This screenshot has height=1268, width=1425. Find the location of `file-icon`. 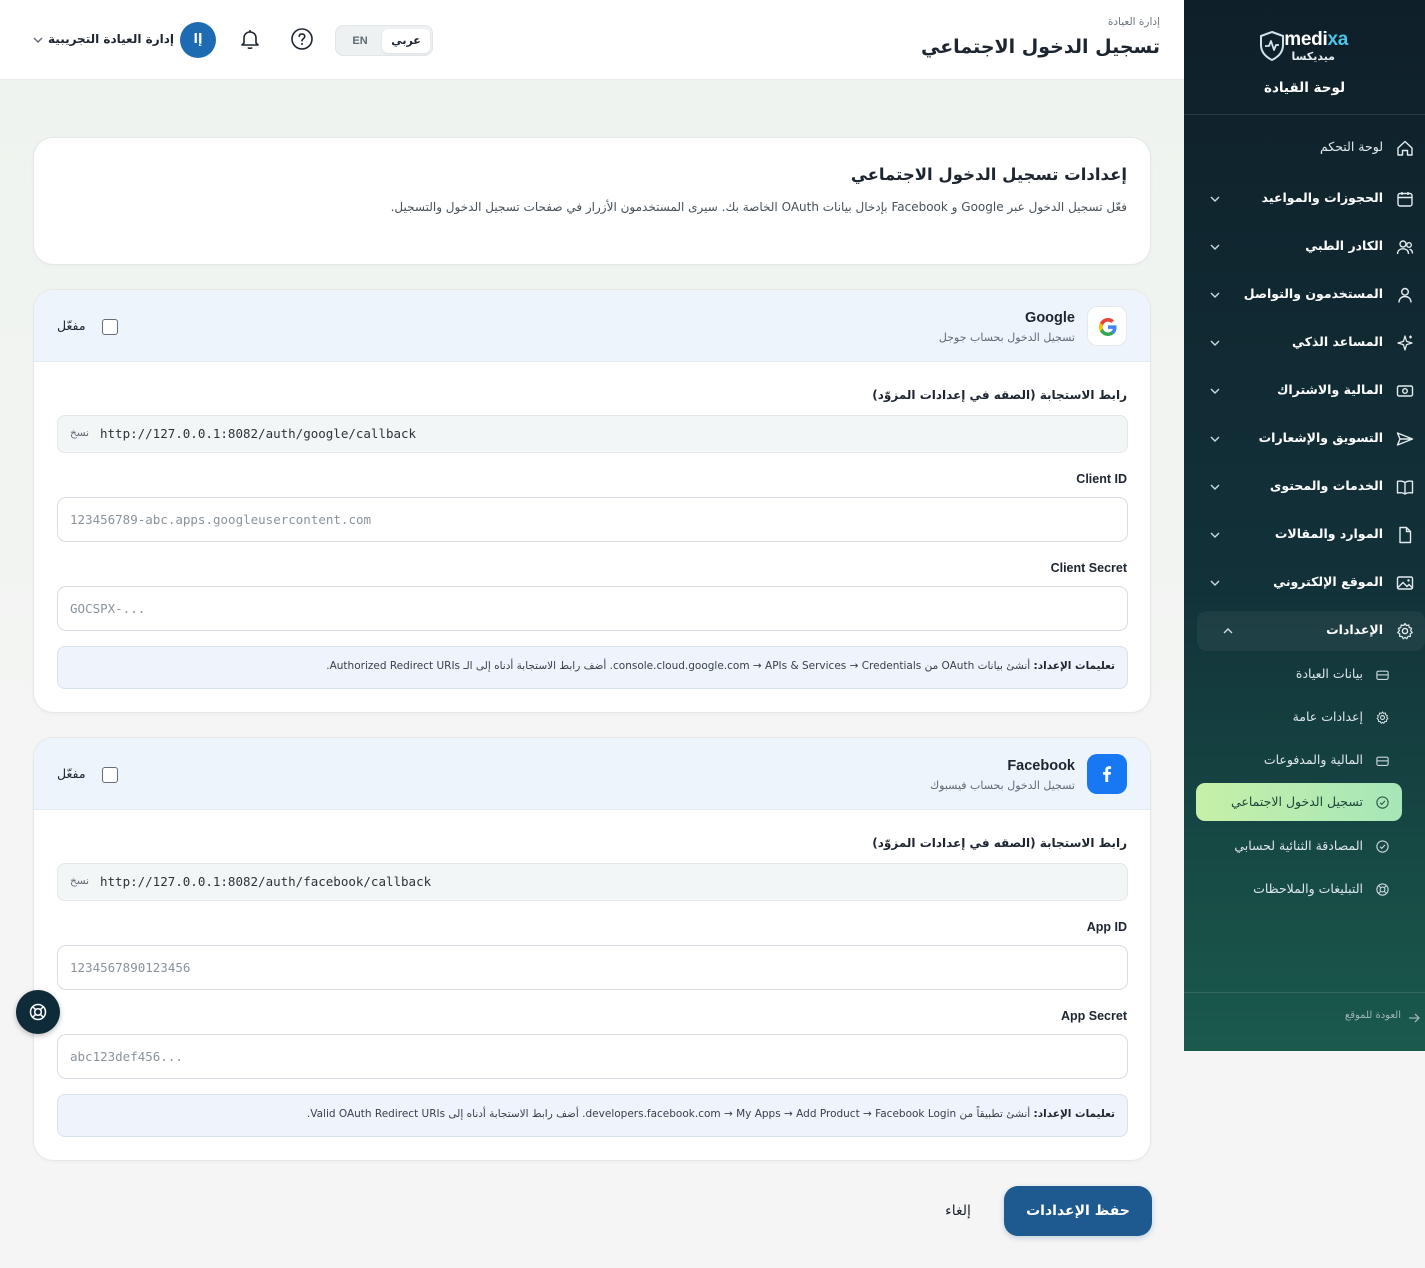

file-icon is located at coordinates (1405, 535).